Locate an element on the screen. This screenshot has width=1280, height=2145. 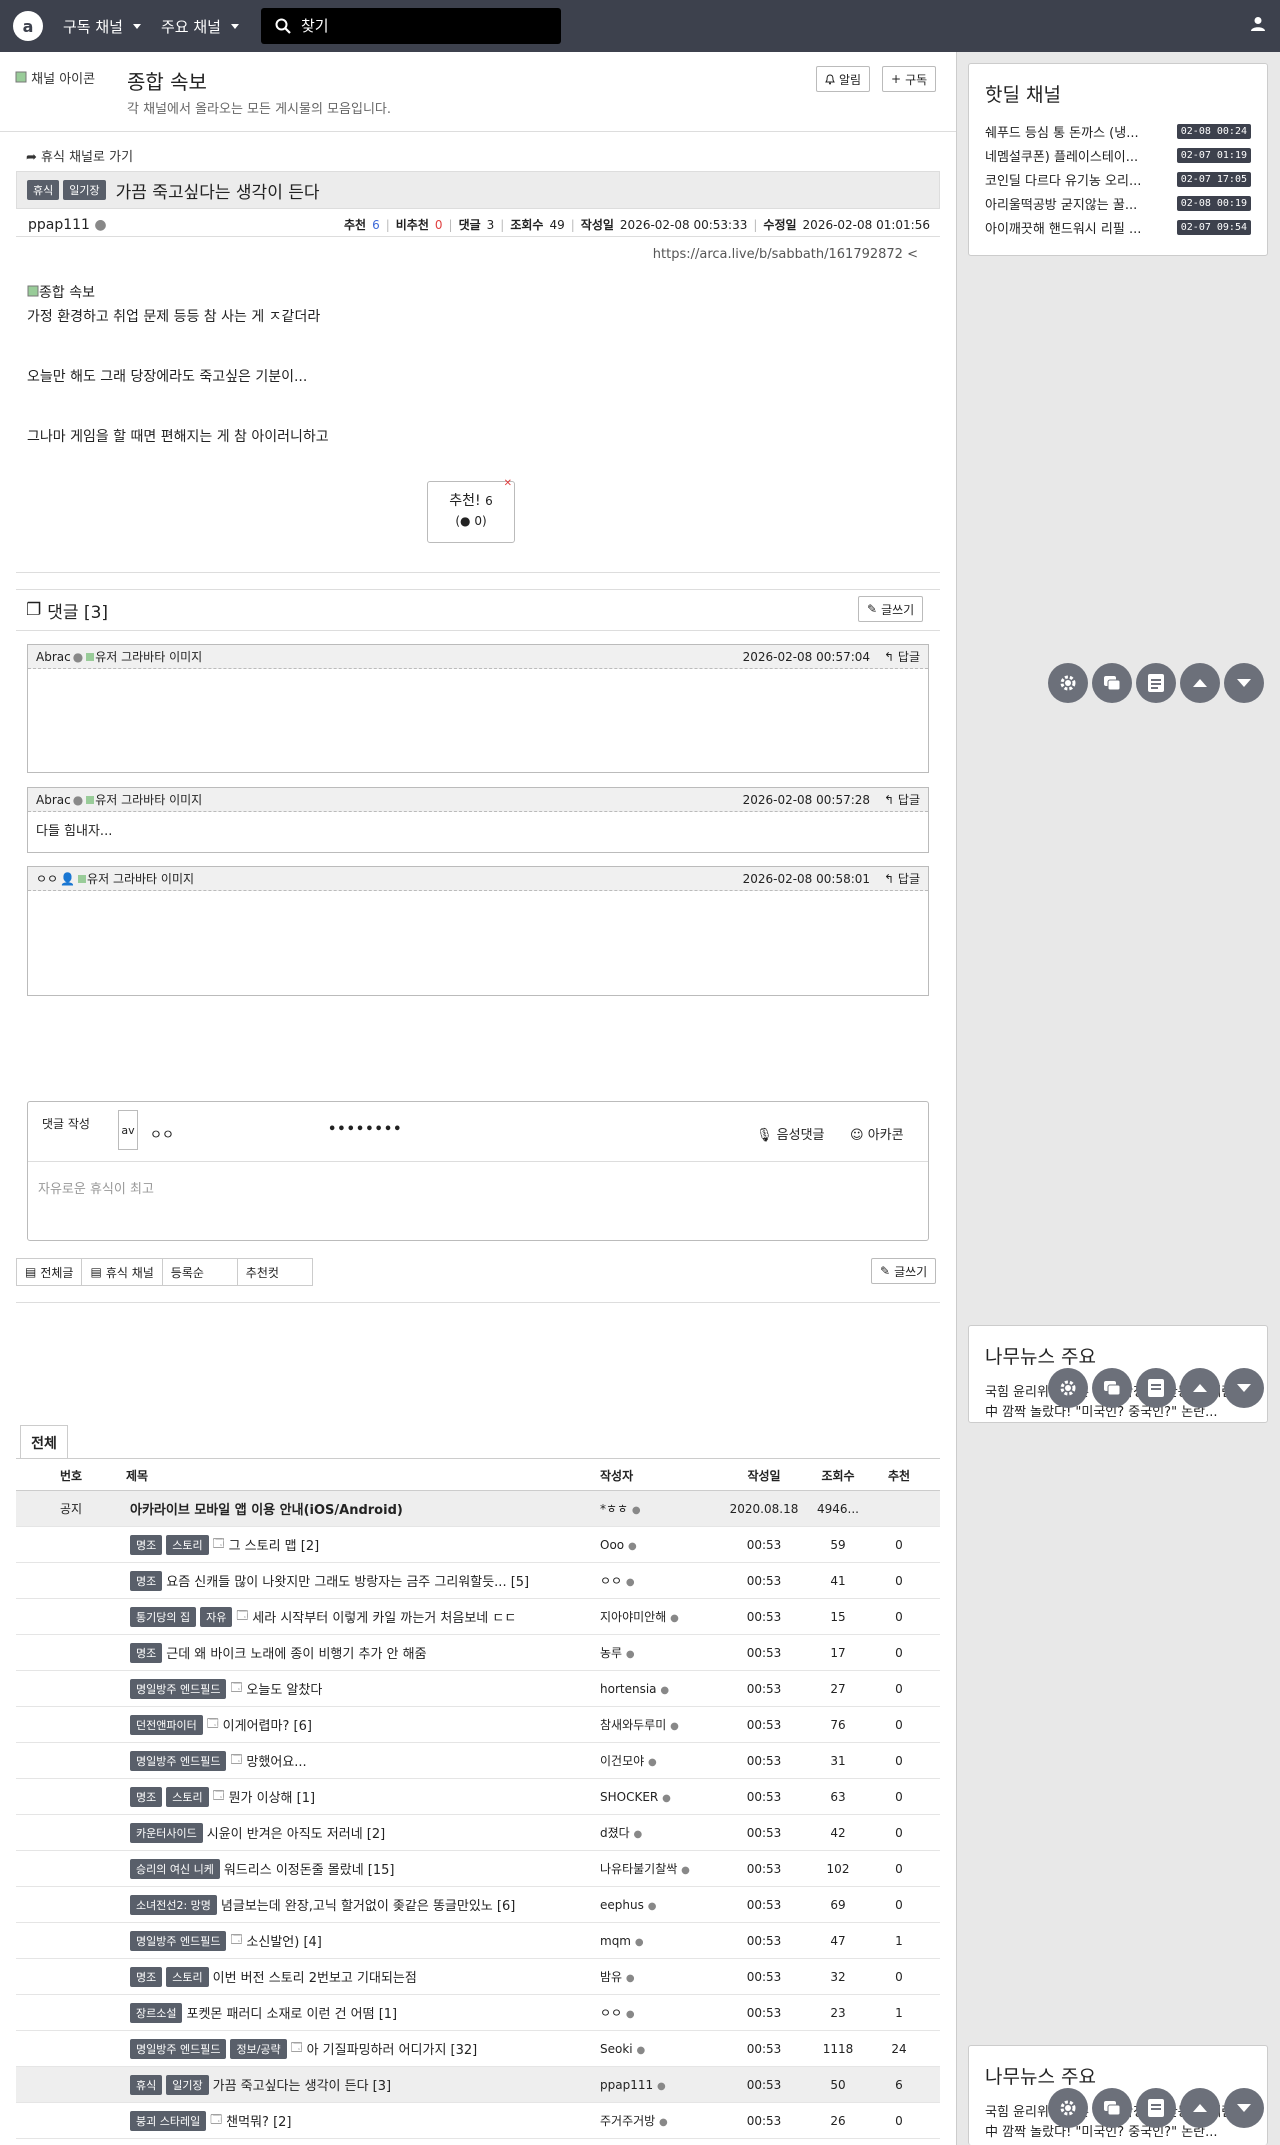
voice-comment-button: 🎙 음성댓글 is located at coordinates (790, 1133).